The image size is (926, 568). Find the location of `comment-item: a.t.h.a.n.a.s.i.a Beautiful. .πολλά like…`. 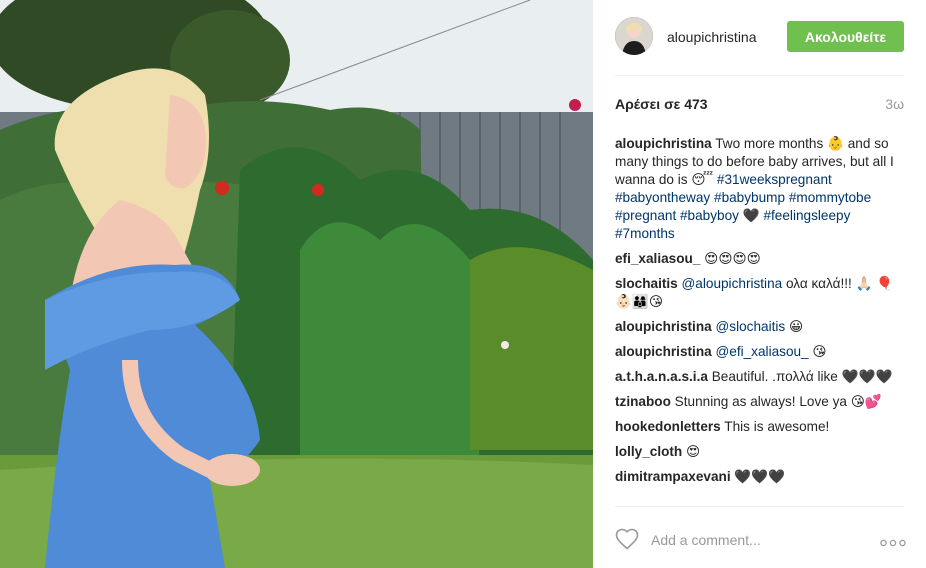

comment-item: a.t.h.a.n.a.s.i.a Beautiful. .πολλά like… is located at coordinates (761, 377).